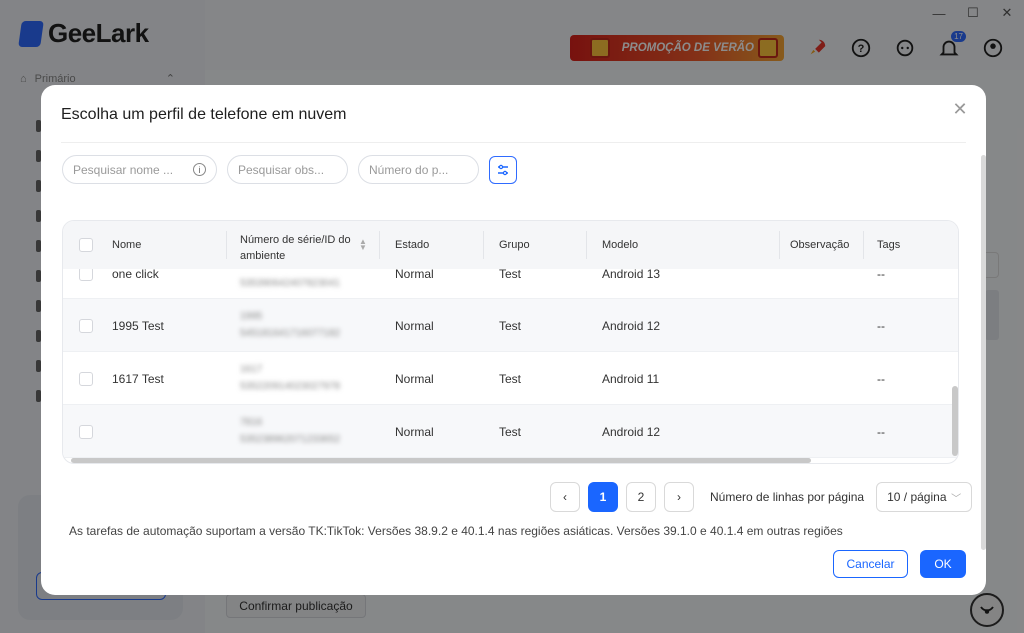 Image resolution: width=1024 pixels, height=633 pixels. What do you see at coordinates (960, 109) in the screenshot?
I see `close-icon: ✕` at bounding box center [960, 109].